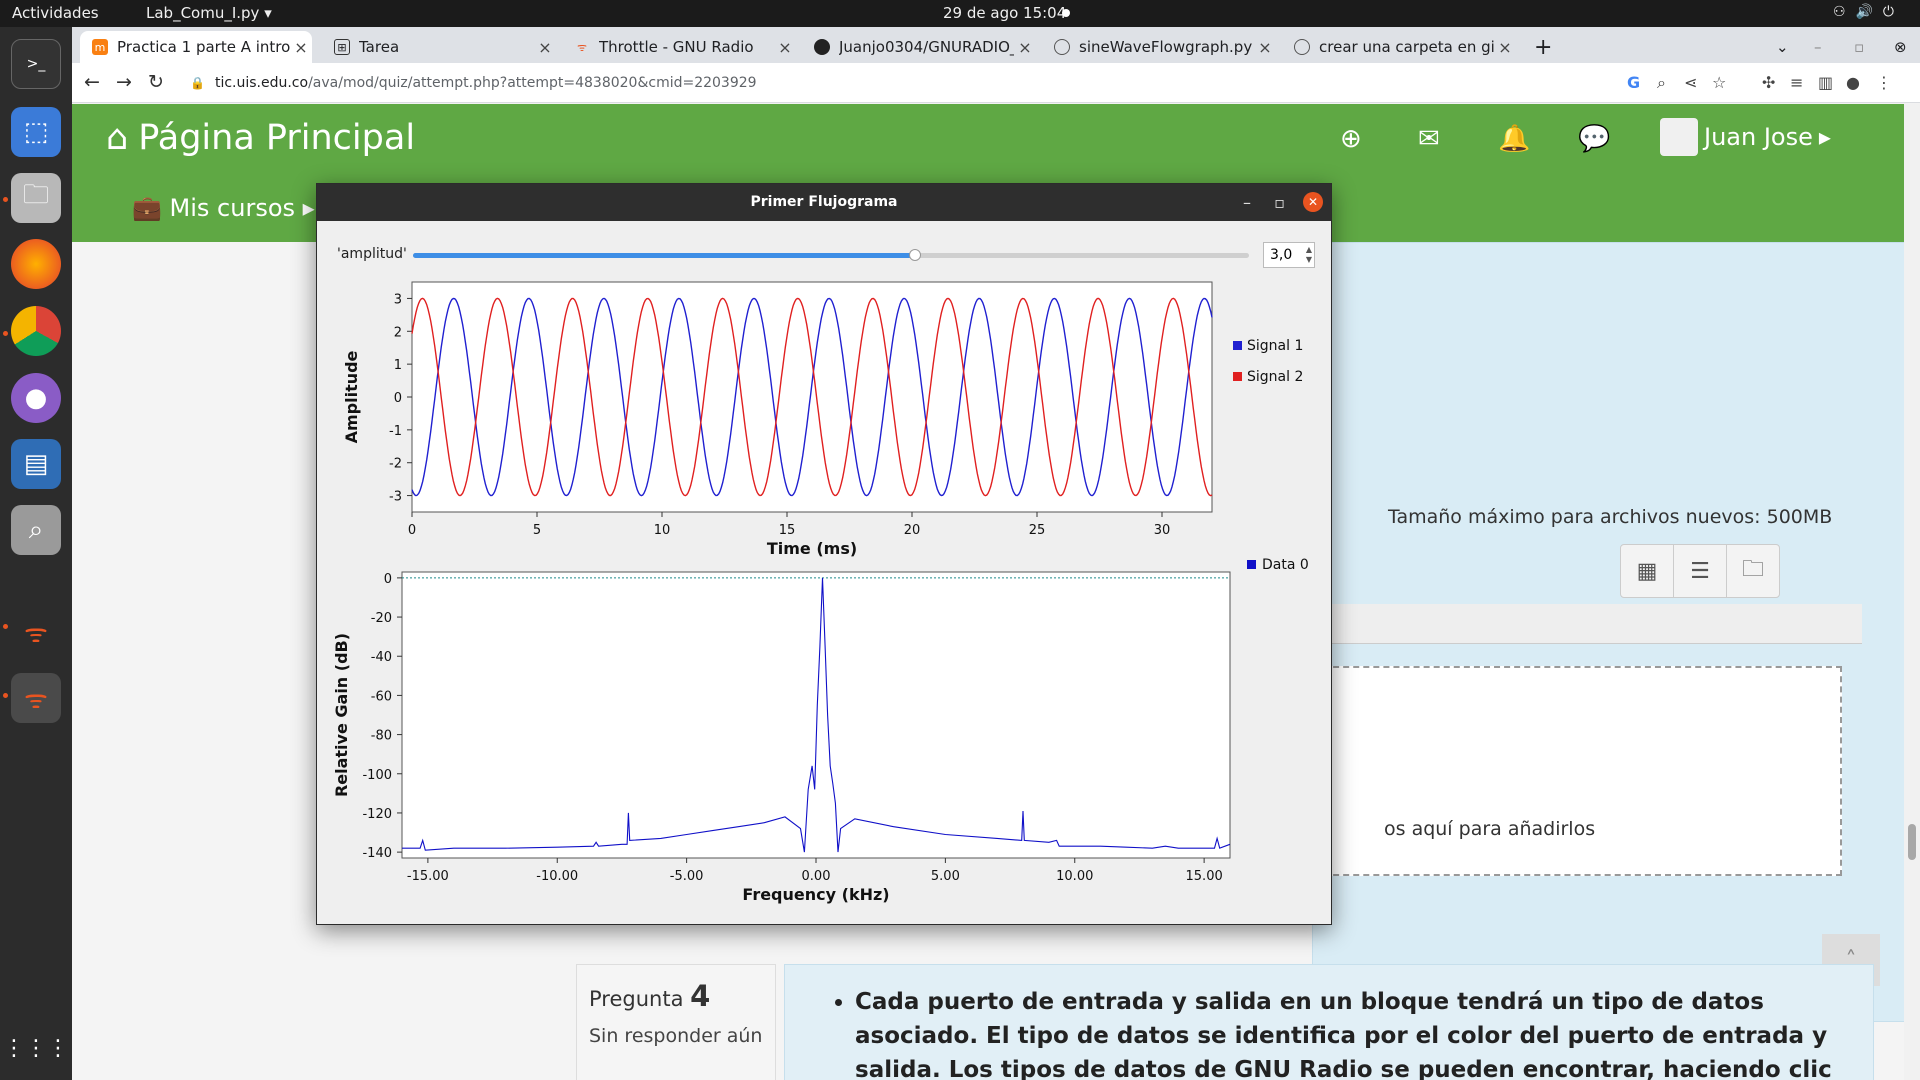 The height and width of the screenshot is (1080, 1920). Describe the element at coordinates (92, 82) in the screenshot. I see `back-icon: ←` at that location.